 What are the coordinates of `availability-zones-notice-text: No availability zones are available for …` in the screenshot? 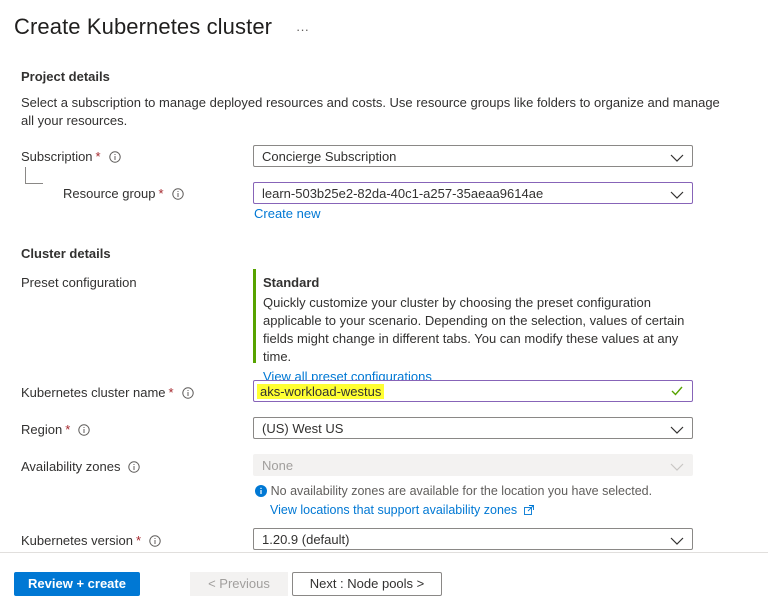 It's located at (461, 491).